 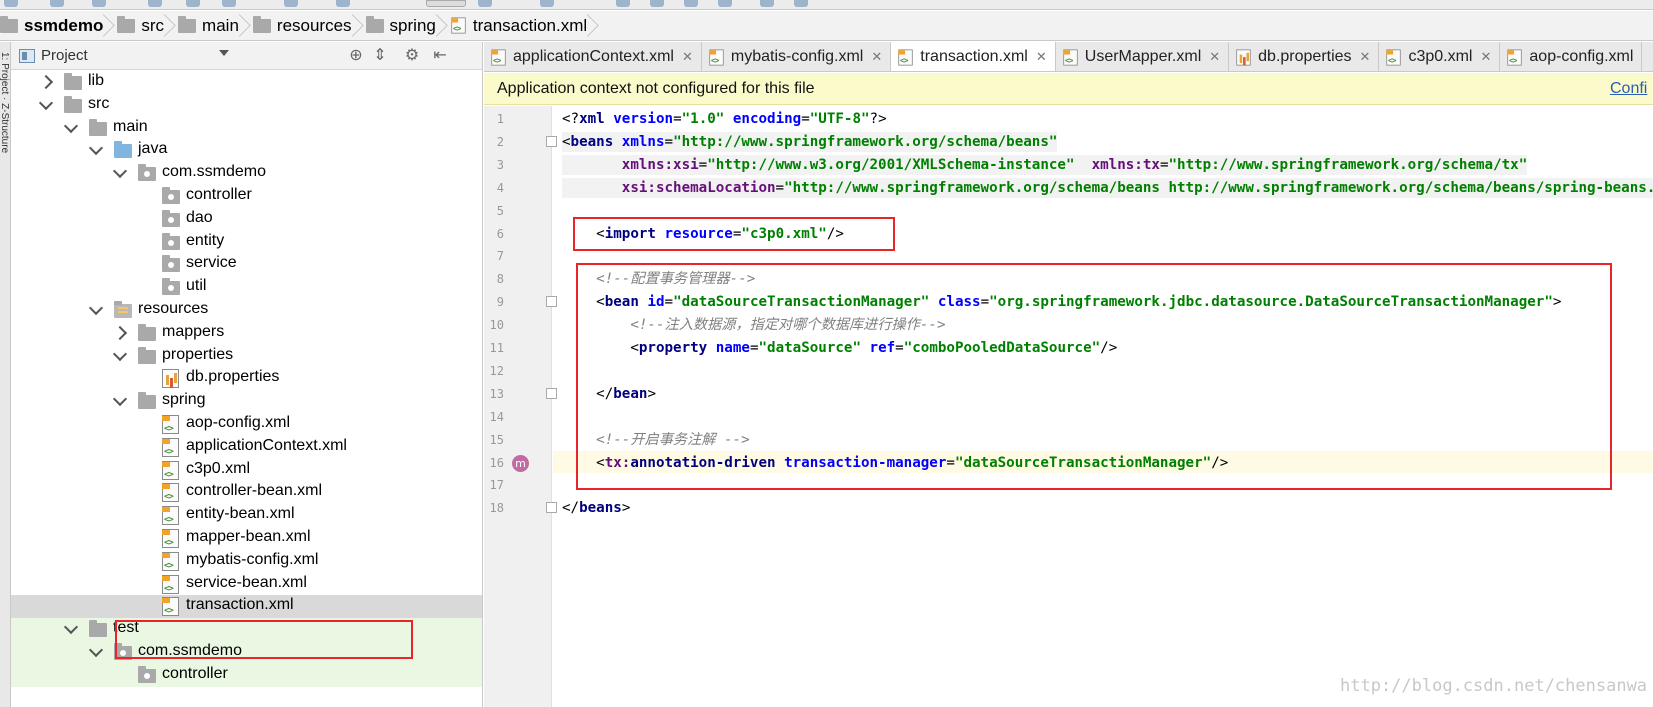 I want to click on project-panel-title: Project, so click(x=64, y=55).